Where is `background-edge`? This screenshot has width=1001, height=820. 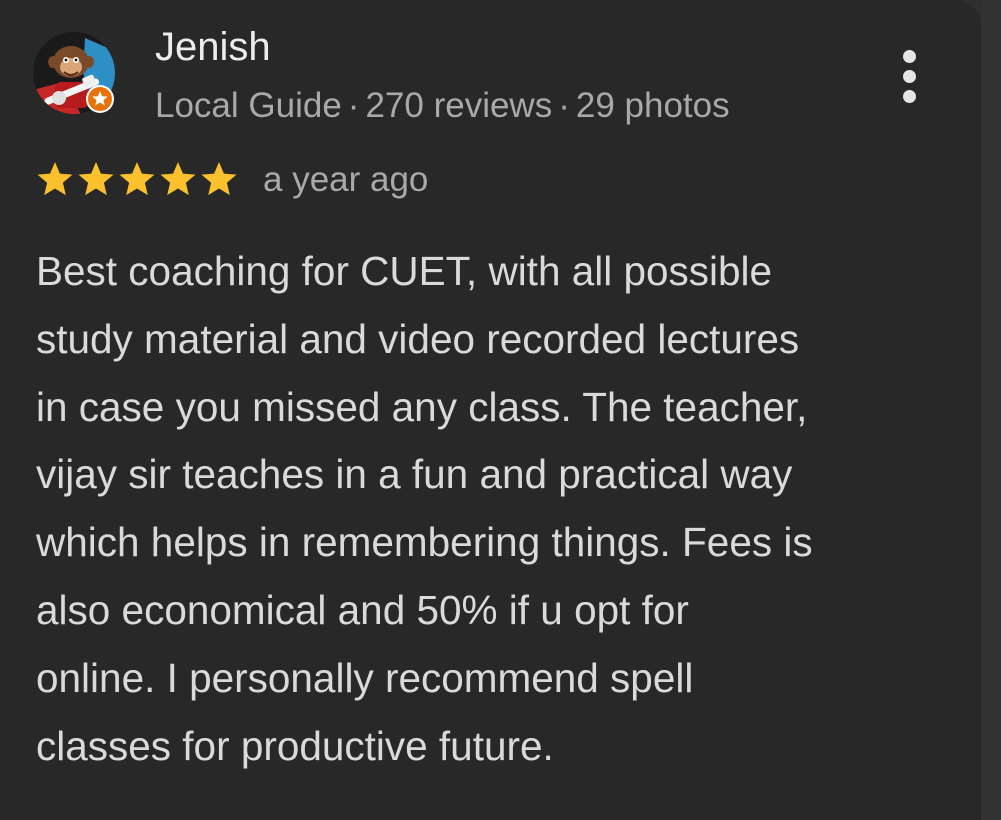 background-edge is located at coordinates (991, 410).